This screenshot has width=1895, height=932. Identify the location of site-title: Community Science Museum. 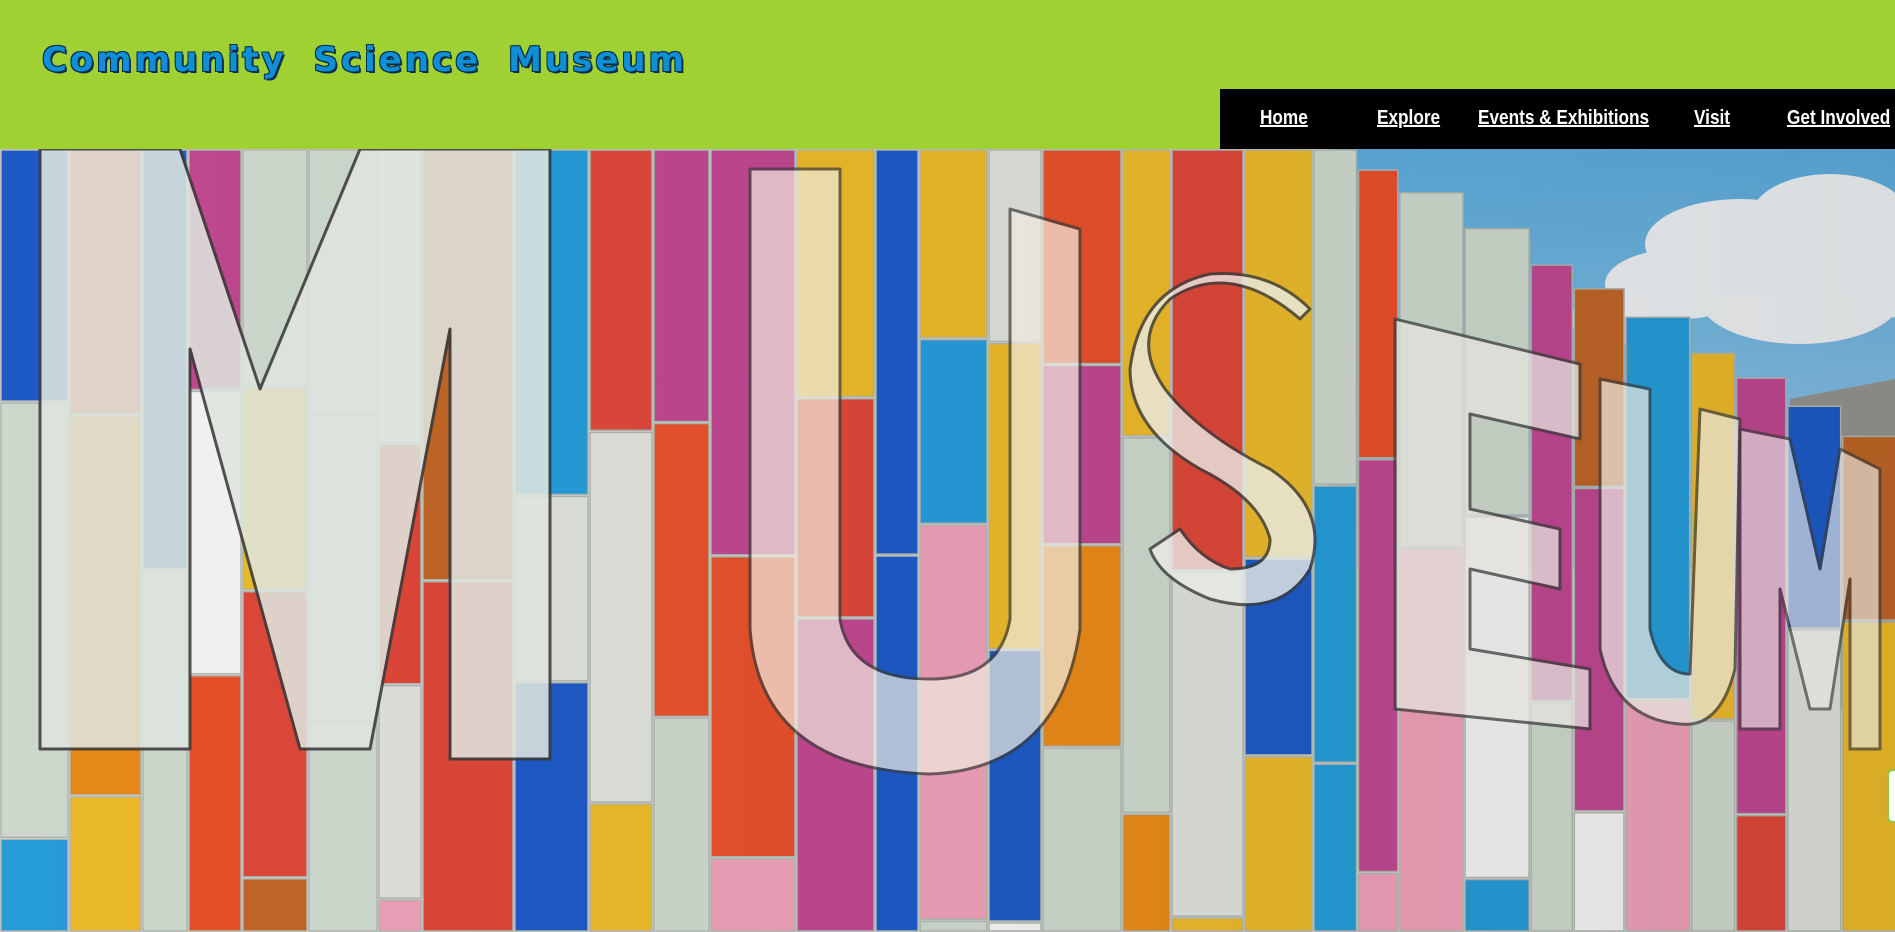
(364, 60).